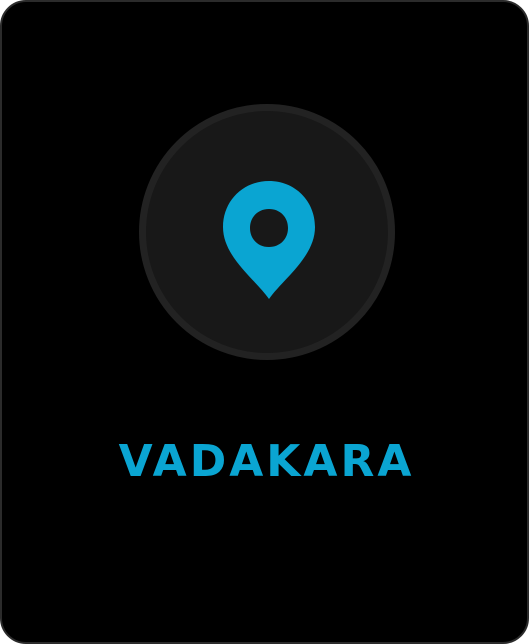 This screenshot has height=644, width=529. Describe the element at coordinates (266, 461) in the screenshot. I see `city-name: VADAKARA` at that location.